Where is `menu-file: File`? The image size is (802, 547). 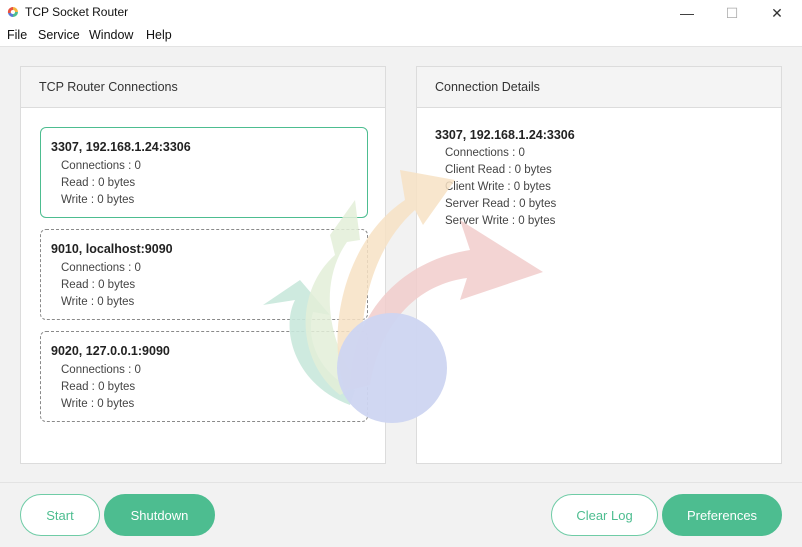
menu-file: File is located at coordinates (17, 35).